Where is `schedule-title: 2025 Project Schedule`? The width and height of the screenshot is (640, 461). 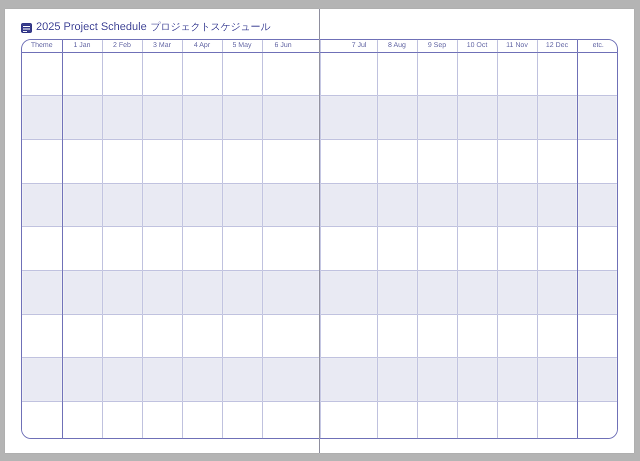
schedule-title: 2025 Project Schedule is located at coordinates (91, 27).